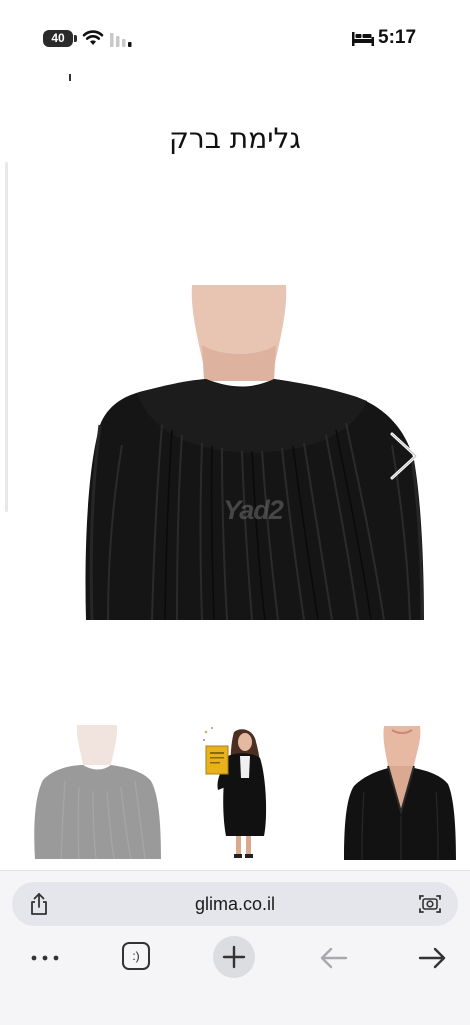 This screenshot has height=1025, width=470. What do you see at coordinates (97, 792) in the screenshot?
I see `thumbnail-back-view` at bounding box center [97, 792].